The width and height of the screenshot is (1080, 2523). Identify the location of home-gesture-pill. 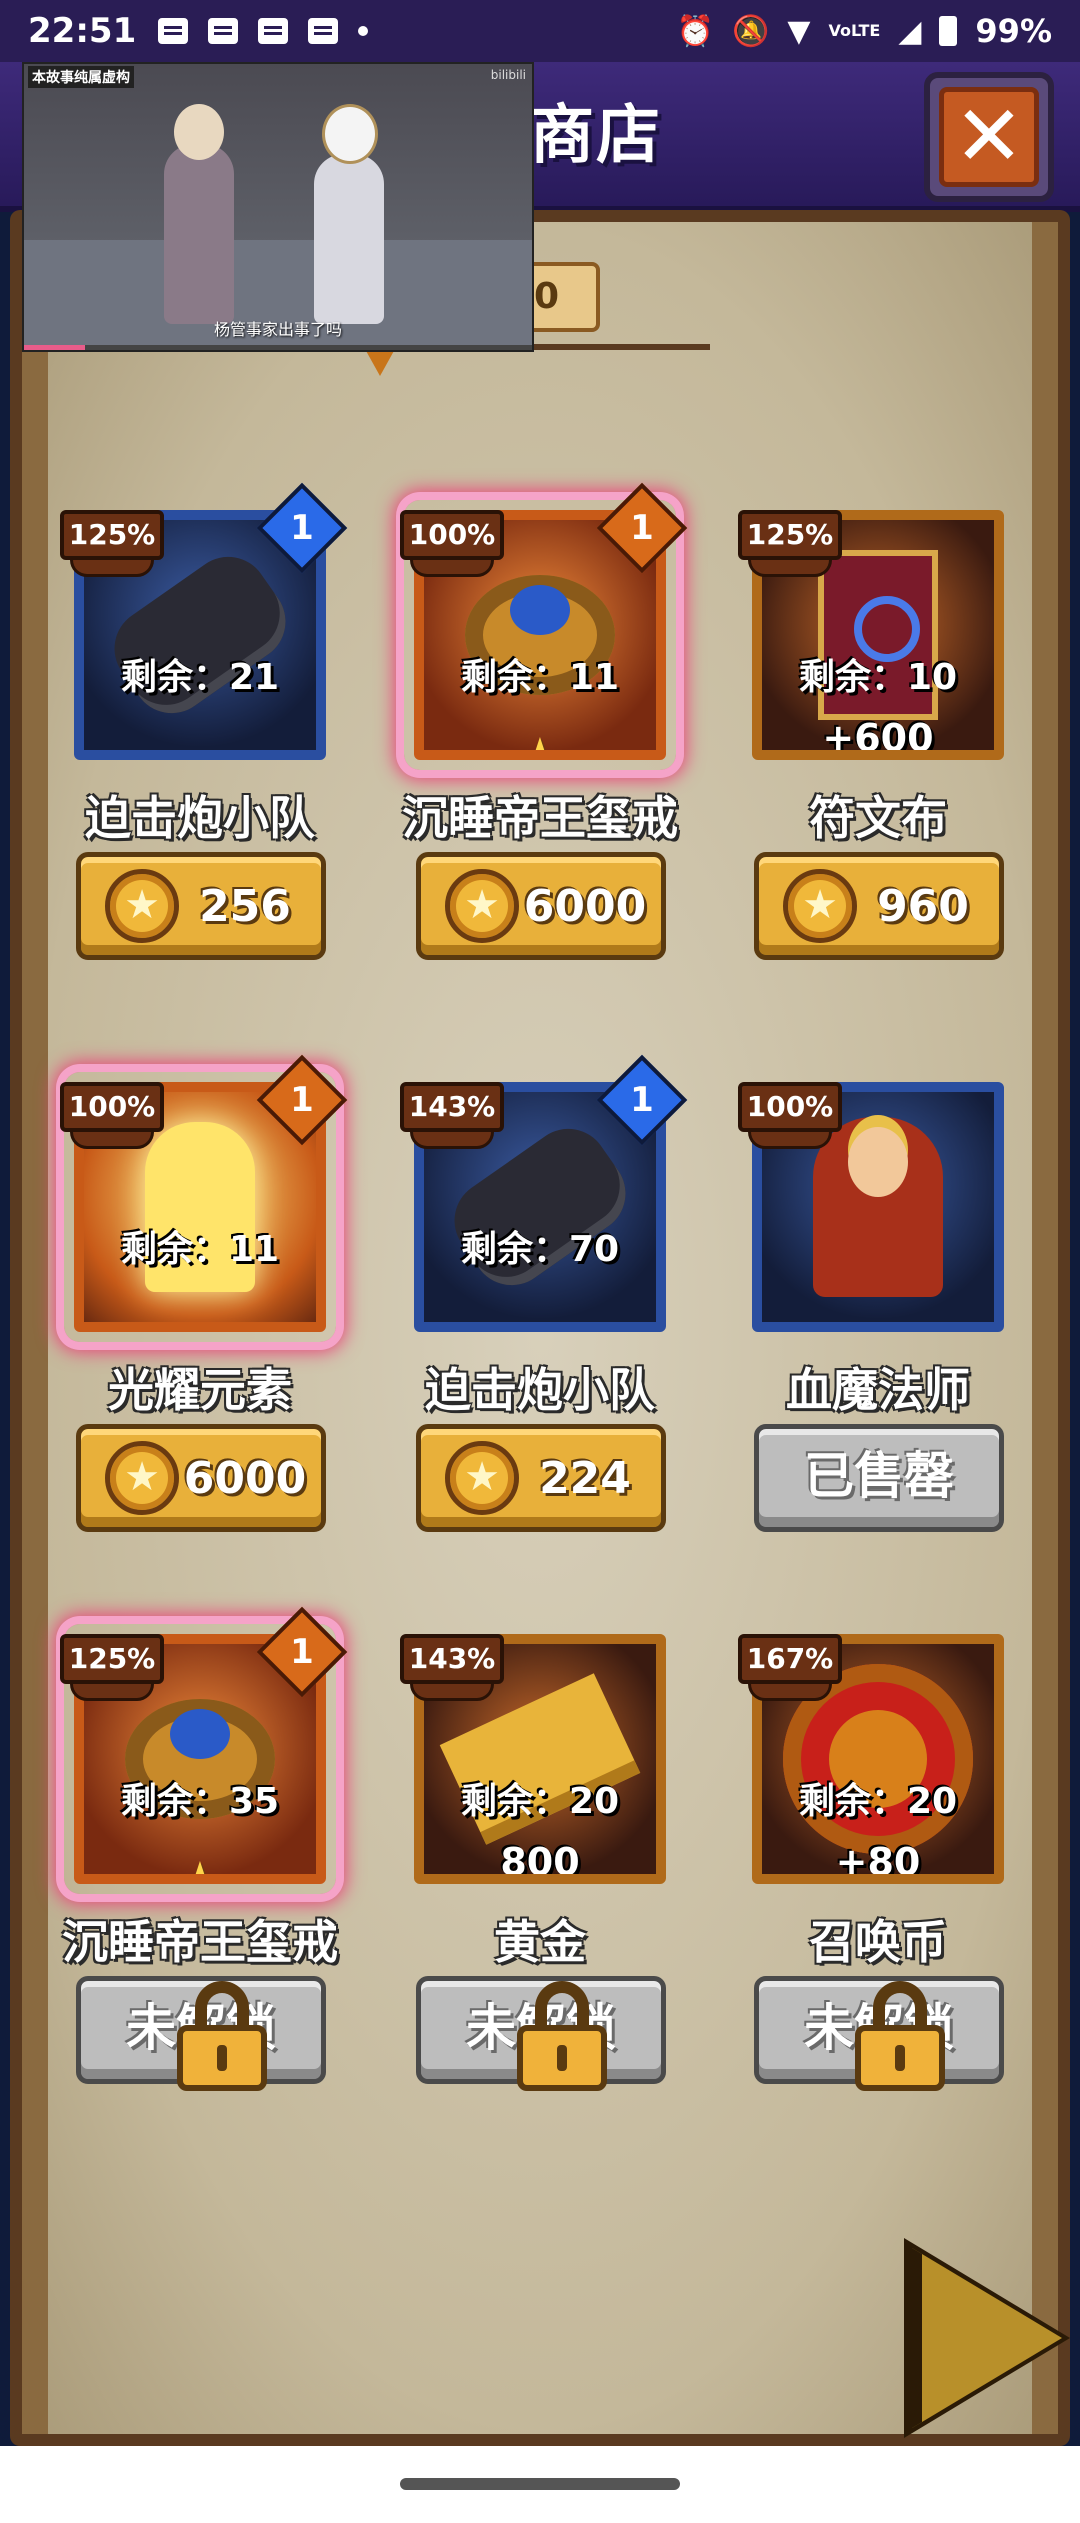
(540, 2484).